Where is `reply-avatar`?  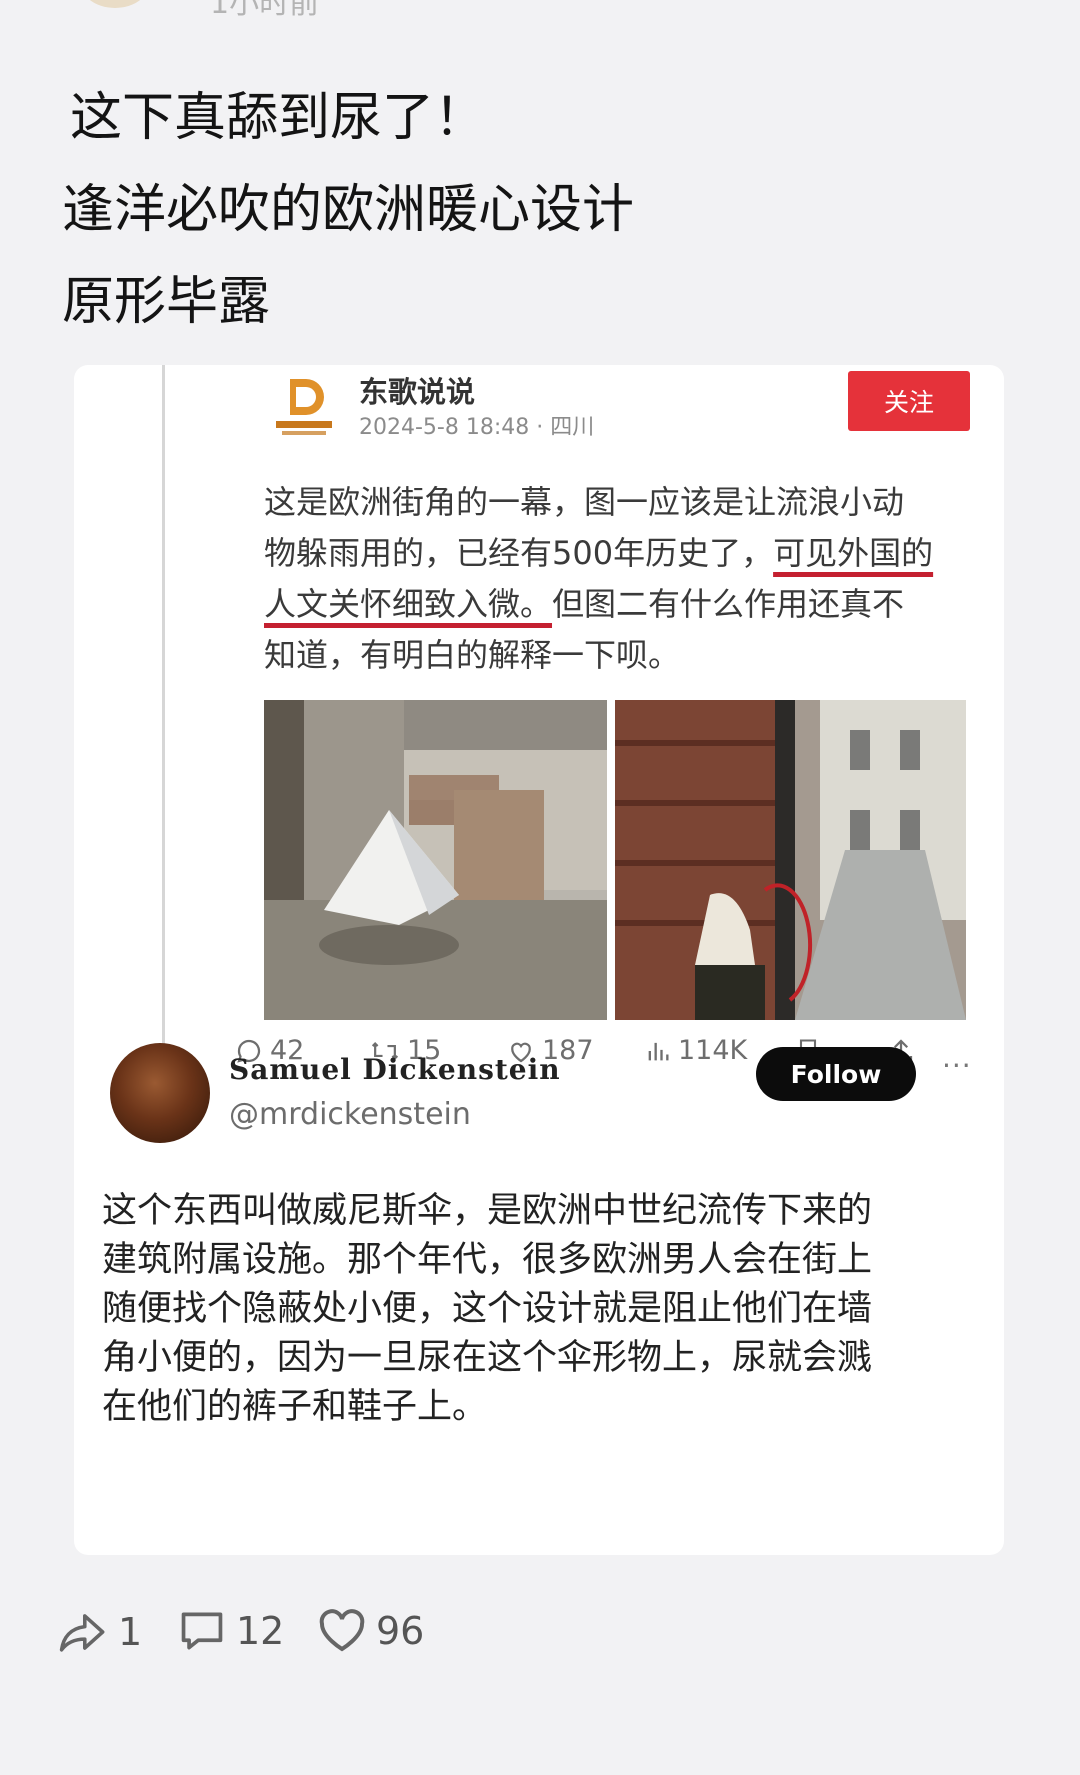
reply-avatar is located at coordinates (160, 1093).